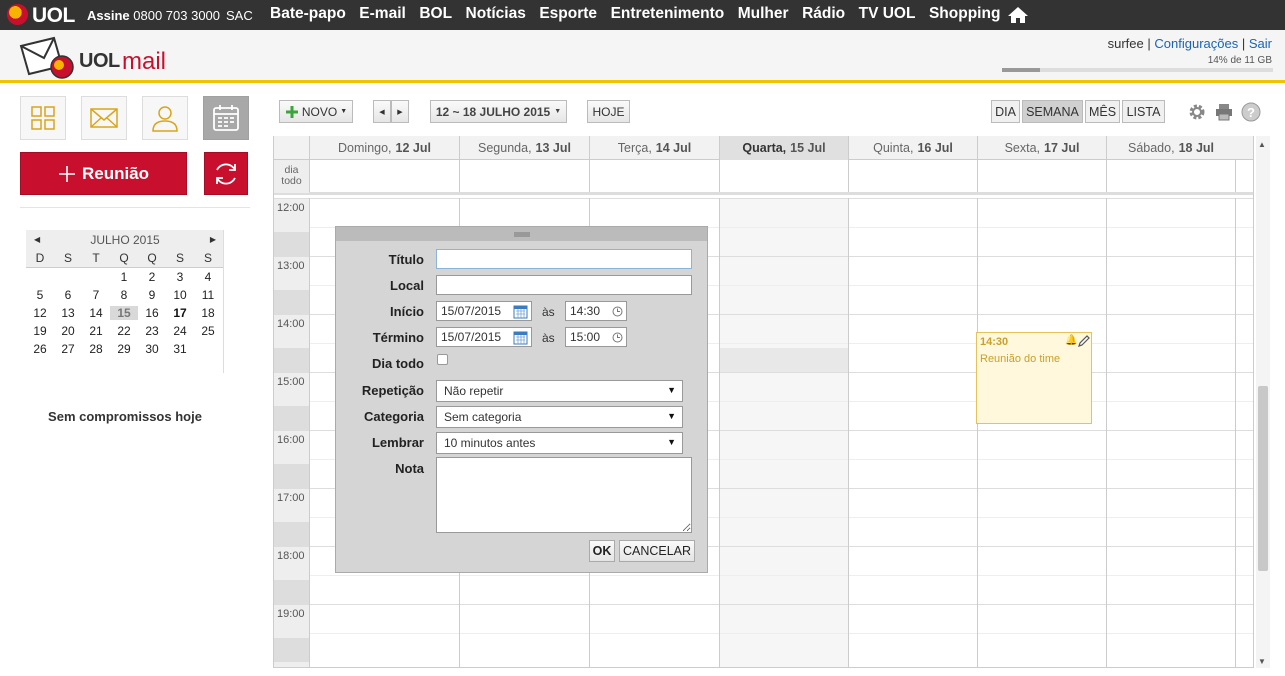 The width and height of the screenshot is (1285, 676). Describe the element at coordinates (564, 259) in the screenshot. I see `title-input` at that location.